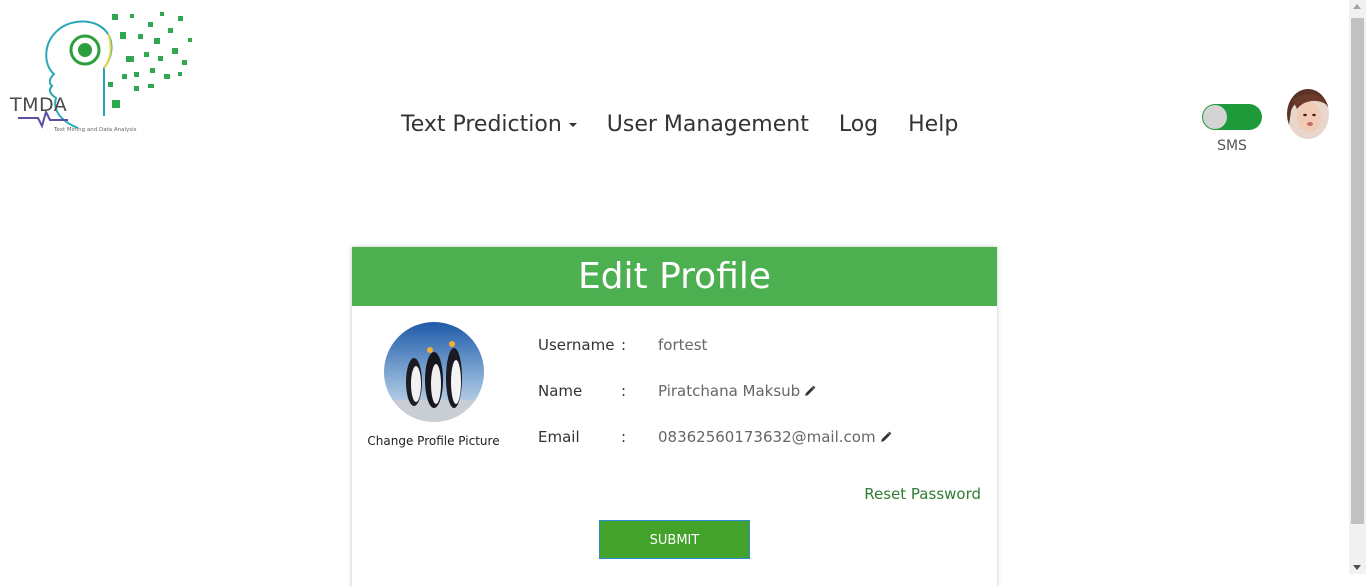 The height and width of the screenshot is (587, 1366). What do you see at coordinates (481, 124) in the screenshot?
I see `nav-text-prediction-label: Text Prediction` at bounding box center [481, 124].